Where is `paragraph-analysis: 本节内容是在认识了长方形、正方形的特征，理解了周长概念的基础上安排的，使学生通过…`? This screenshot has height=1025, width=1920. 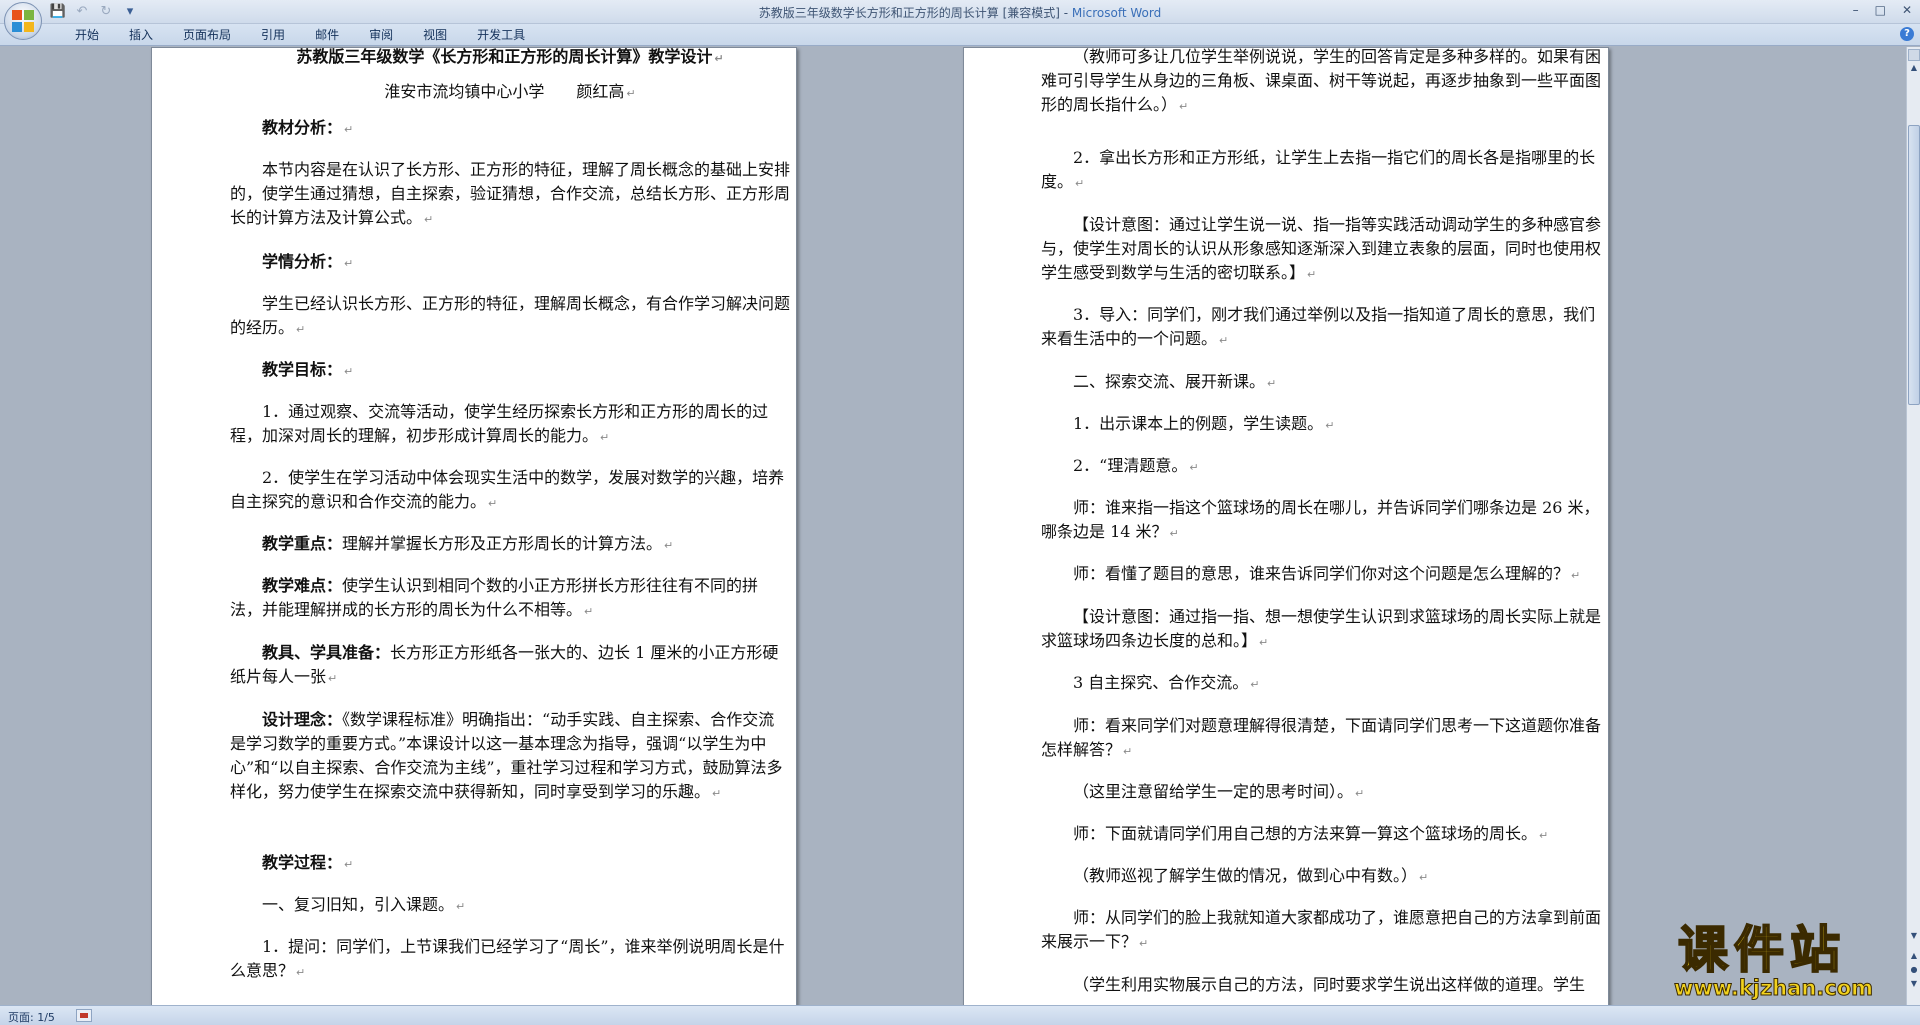
paragraph-analysis: 本节内容是在认识了长方形、正方形的特征，理解了周长概念的基础上安排的，使学生通过… is located at coordinates (510, 193).